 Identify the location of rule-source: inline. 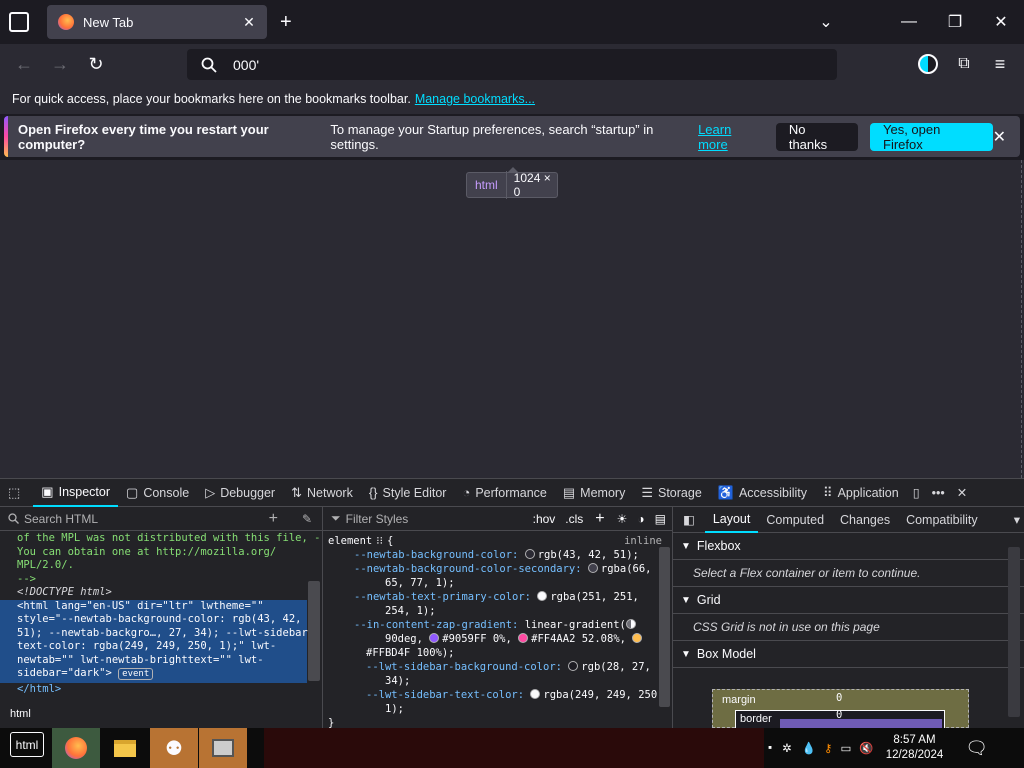
(643, 541).